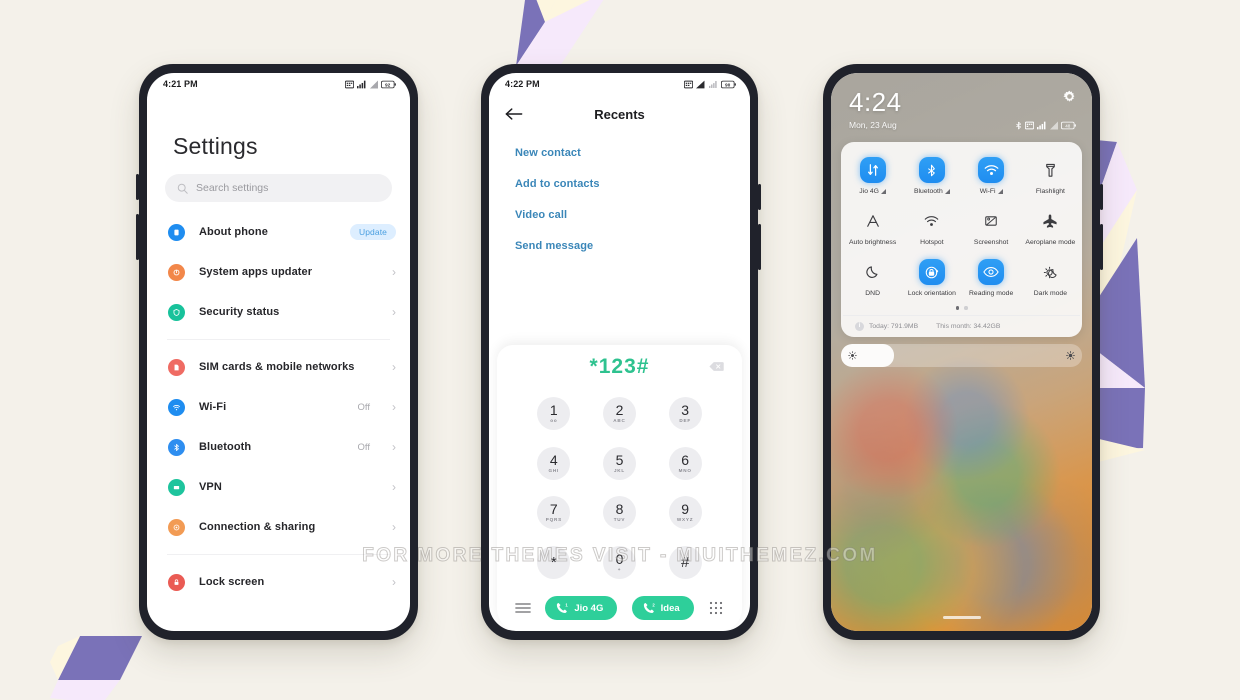  Describe the element at coordinates (278, 232) in the screenshot. I see `settings-row-about-phone: About phone Update` at that location.